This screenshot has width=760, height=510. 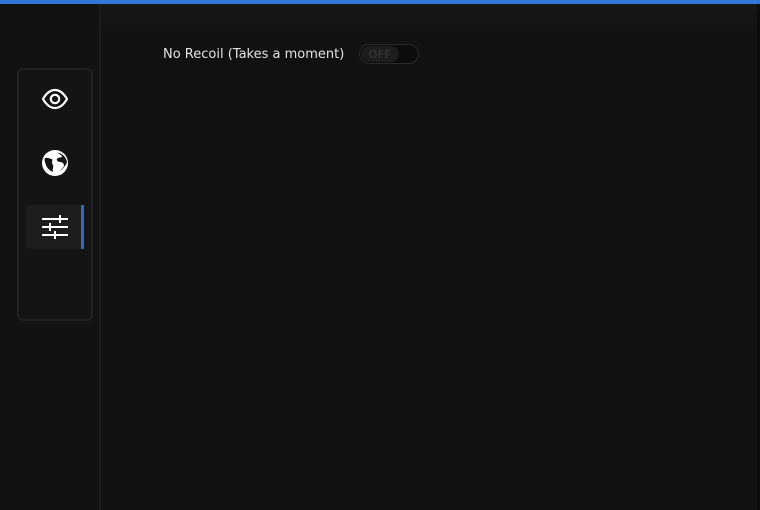 I want to click on sidebar-item-world, so click(x=55, y=163).